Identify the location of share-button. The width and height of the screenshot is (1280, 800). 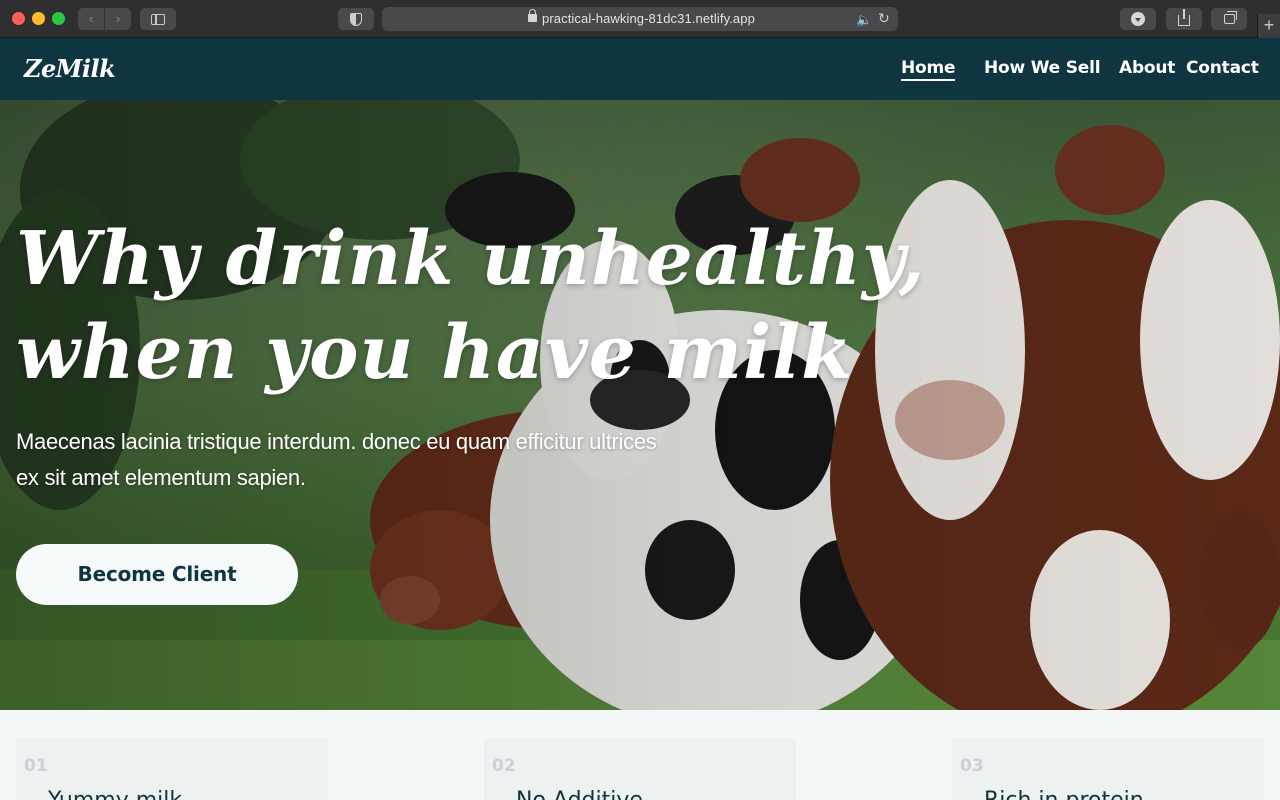
(1184, 19).